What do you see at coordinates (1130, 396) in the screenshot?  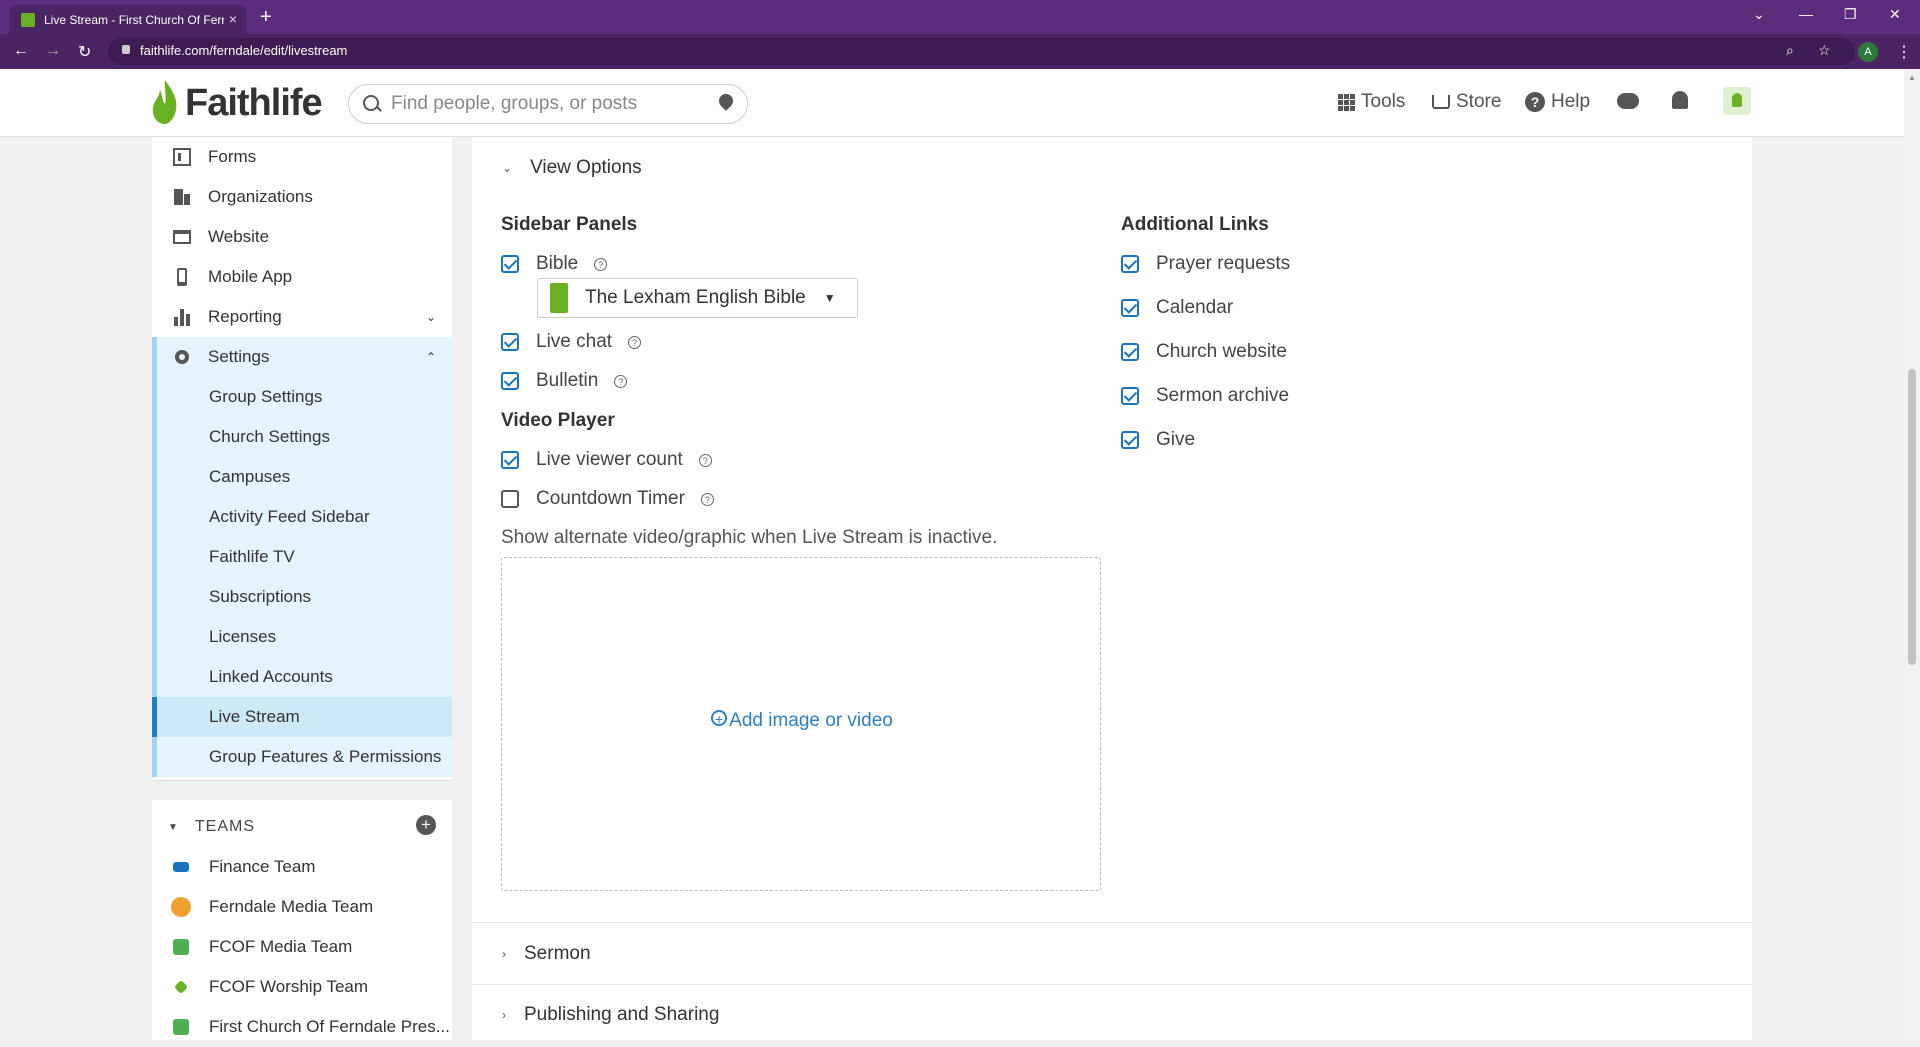 I see `sermon-archive-checkbox` at bounding box center [1130, 396].